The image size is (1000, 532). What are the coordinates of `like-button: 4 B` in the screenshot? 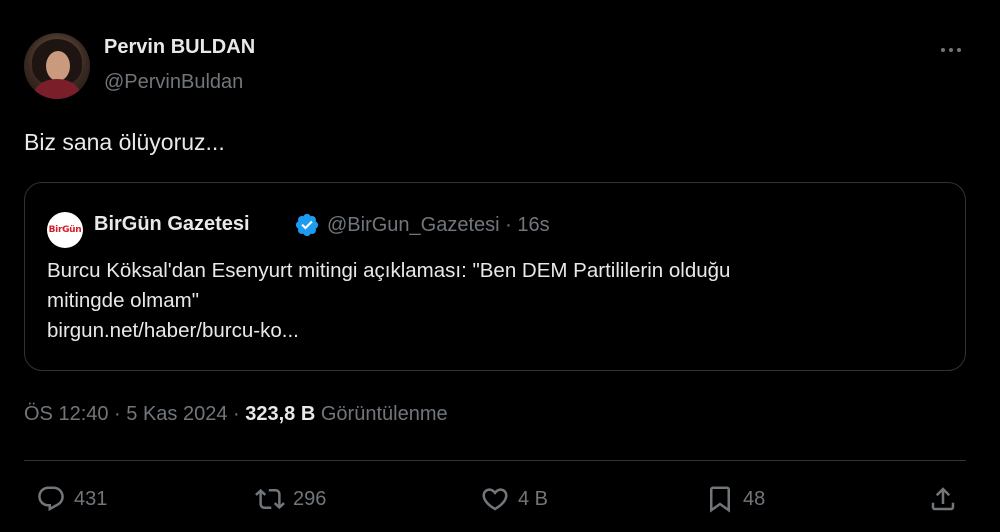 It's located at (514, 499).